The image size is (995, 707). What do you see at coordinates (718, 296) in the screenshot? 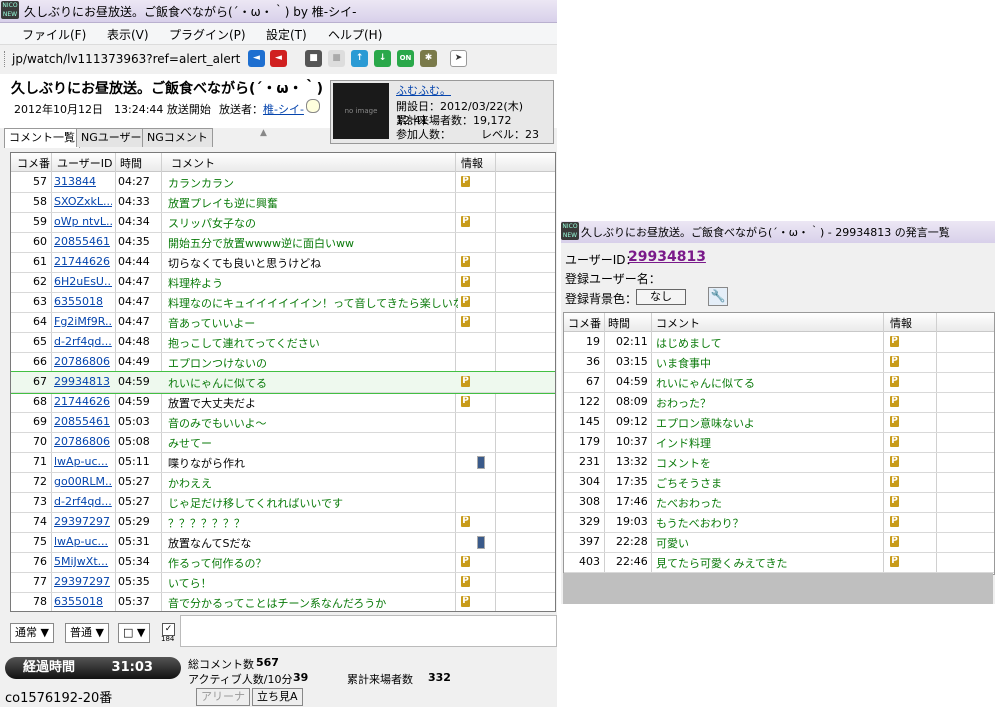
I see `wrench-icon: 🔧` at bounding box center [718, 296].